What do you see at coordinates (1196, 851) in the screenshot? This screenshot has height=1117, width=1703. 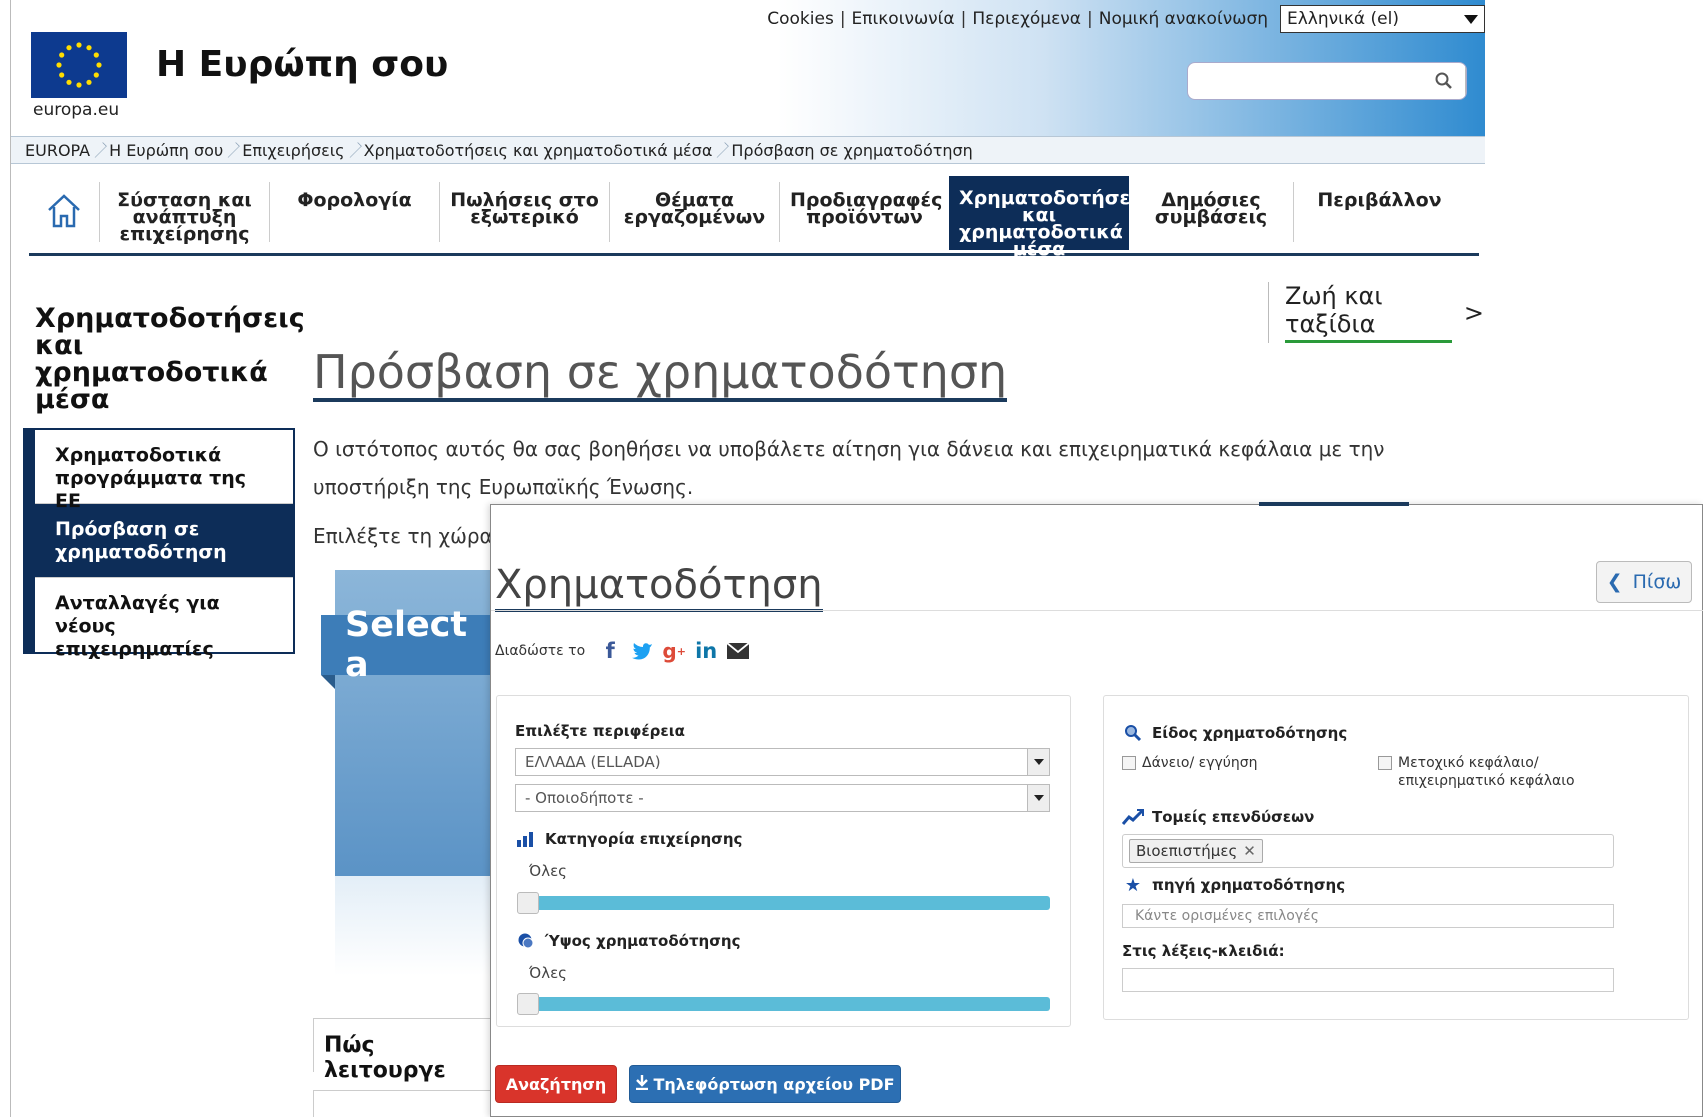 I see `sector-tag: Βιοεπιστήμες ✕` at bounding box center [1196, 851].